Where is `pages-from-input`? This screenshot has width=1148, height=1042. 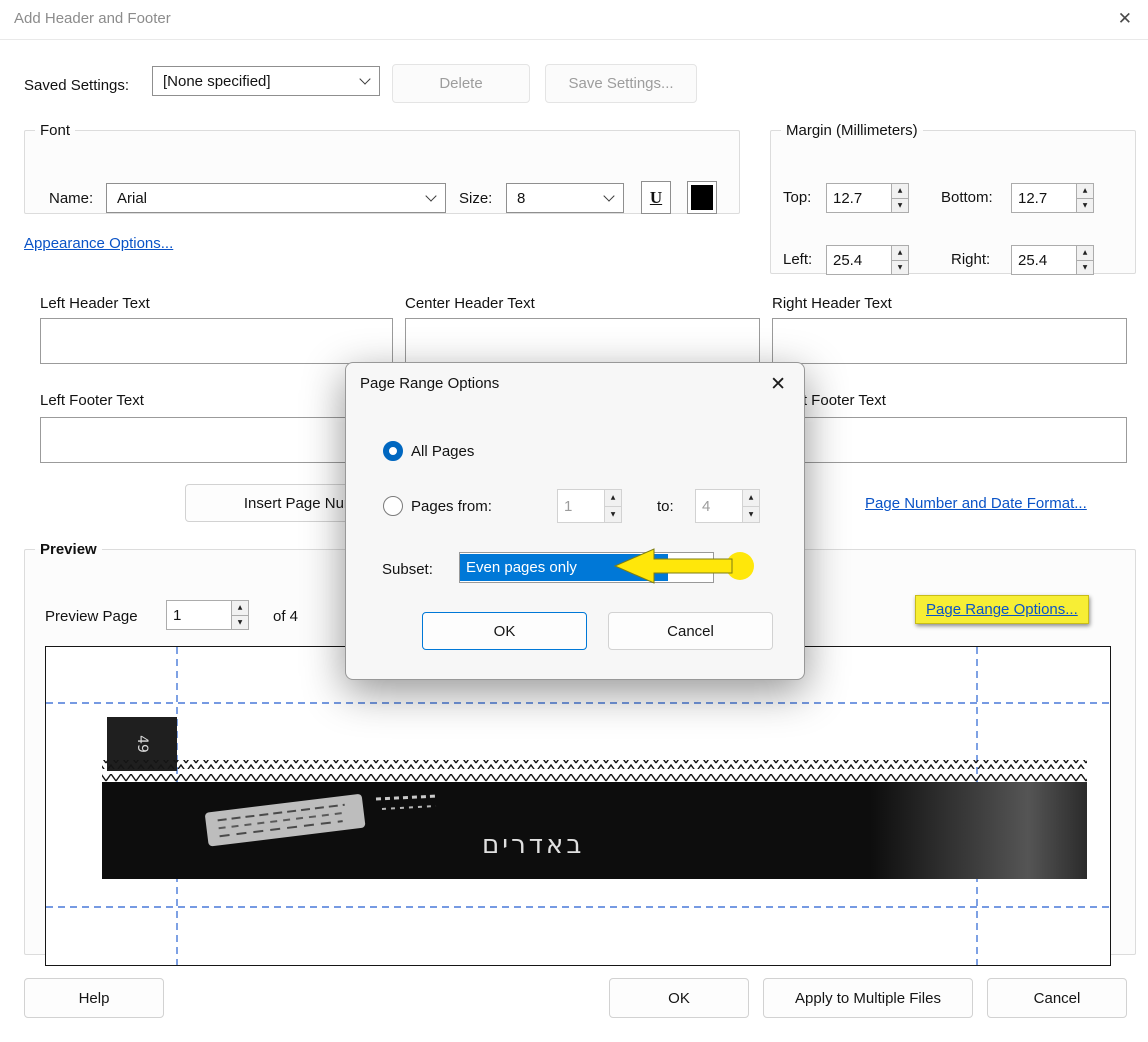 pages-from-input is located at coordinates (581, 506).